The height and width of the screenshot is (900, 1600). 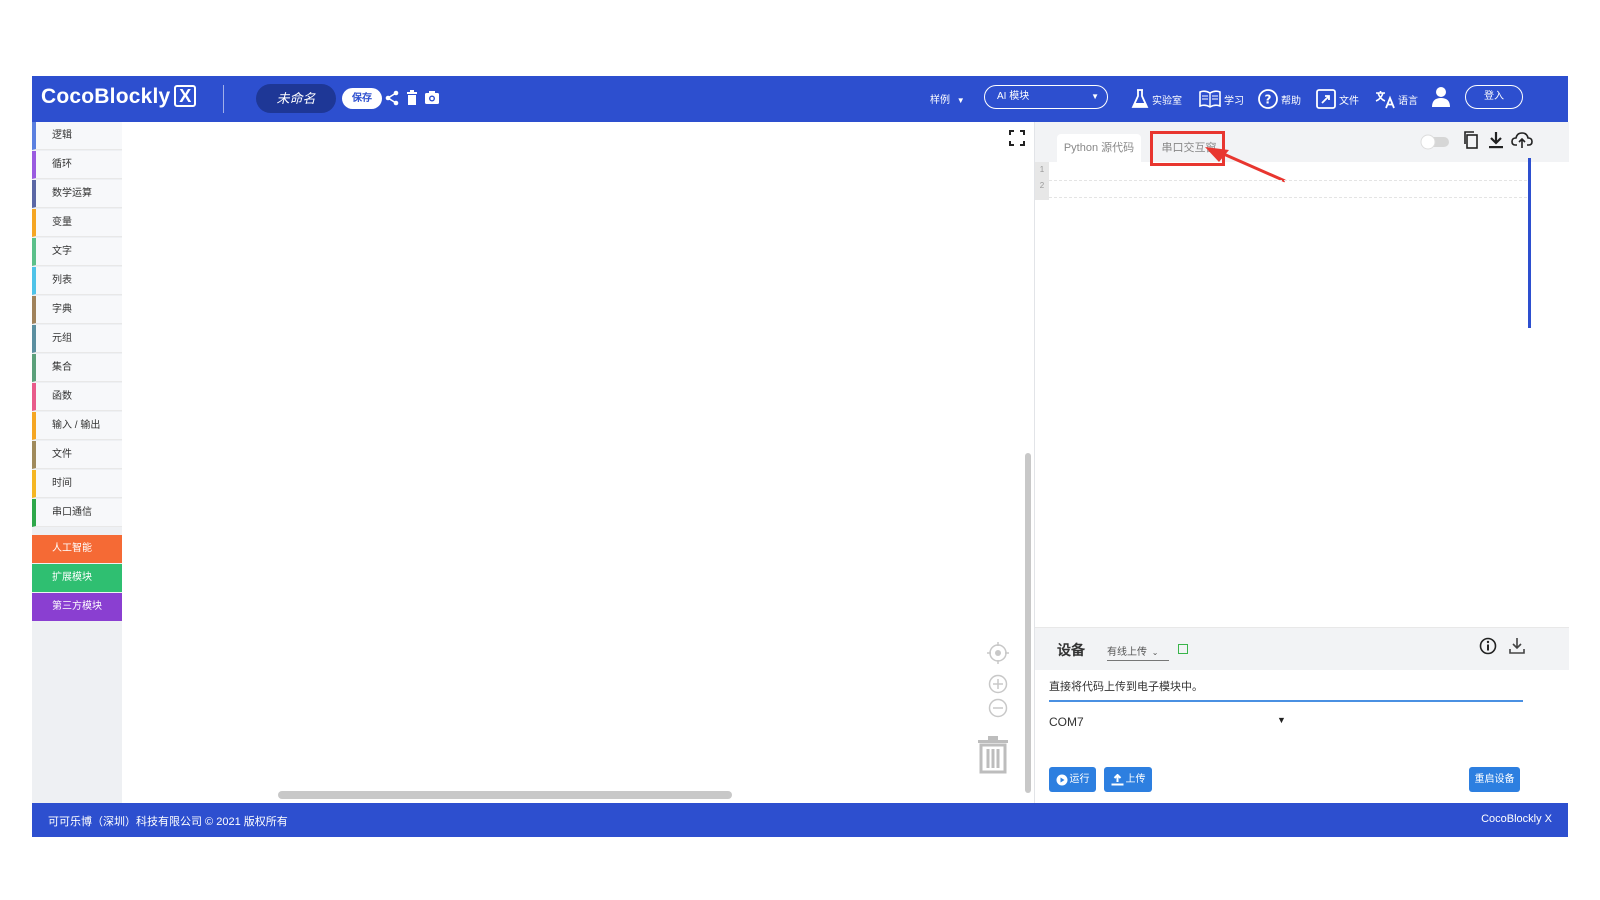 I want to click on project-name-button: 未命名, so click(x=296, y=98).